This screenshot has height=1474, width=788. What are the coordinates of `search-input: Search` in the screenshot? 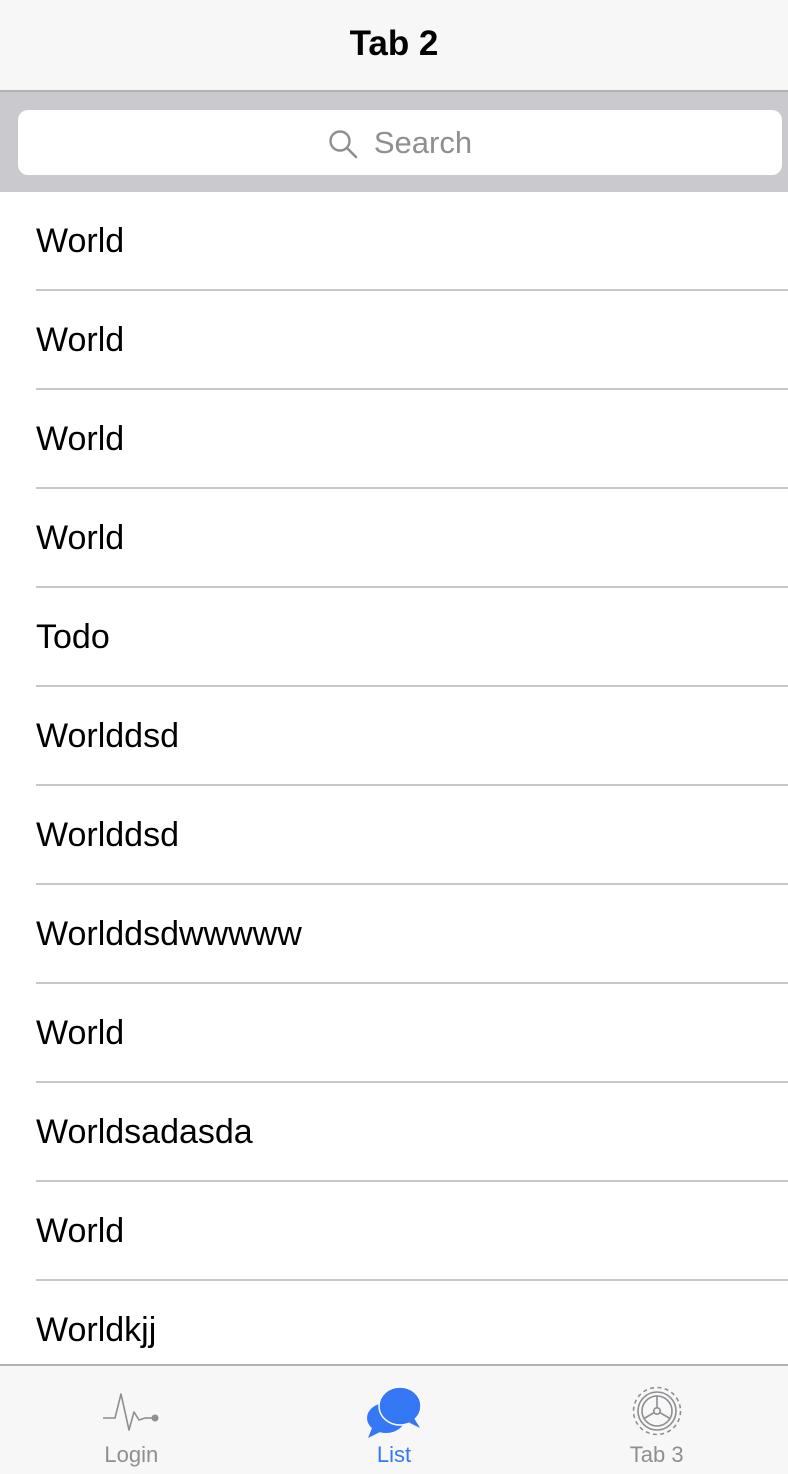 It's located at (400, 142).